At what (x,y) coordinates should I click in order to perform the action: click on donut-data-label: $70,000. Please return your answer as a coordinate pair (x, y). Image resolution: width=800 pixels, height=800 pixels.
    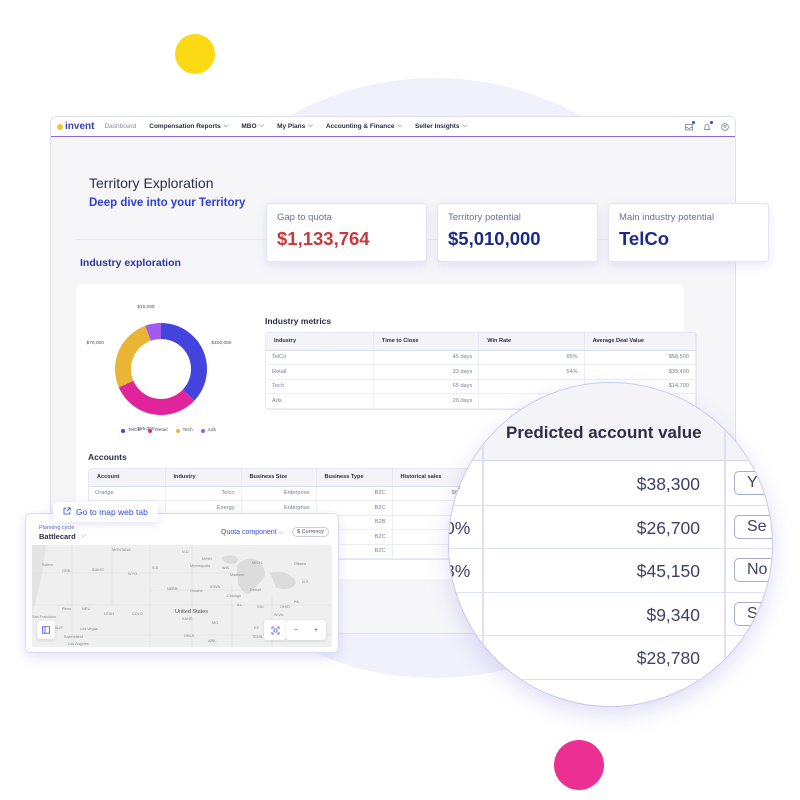
    Looking at the image, I should click on (95, 344).